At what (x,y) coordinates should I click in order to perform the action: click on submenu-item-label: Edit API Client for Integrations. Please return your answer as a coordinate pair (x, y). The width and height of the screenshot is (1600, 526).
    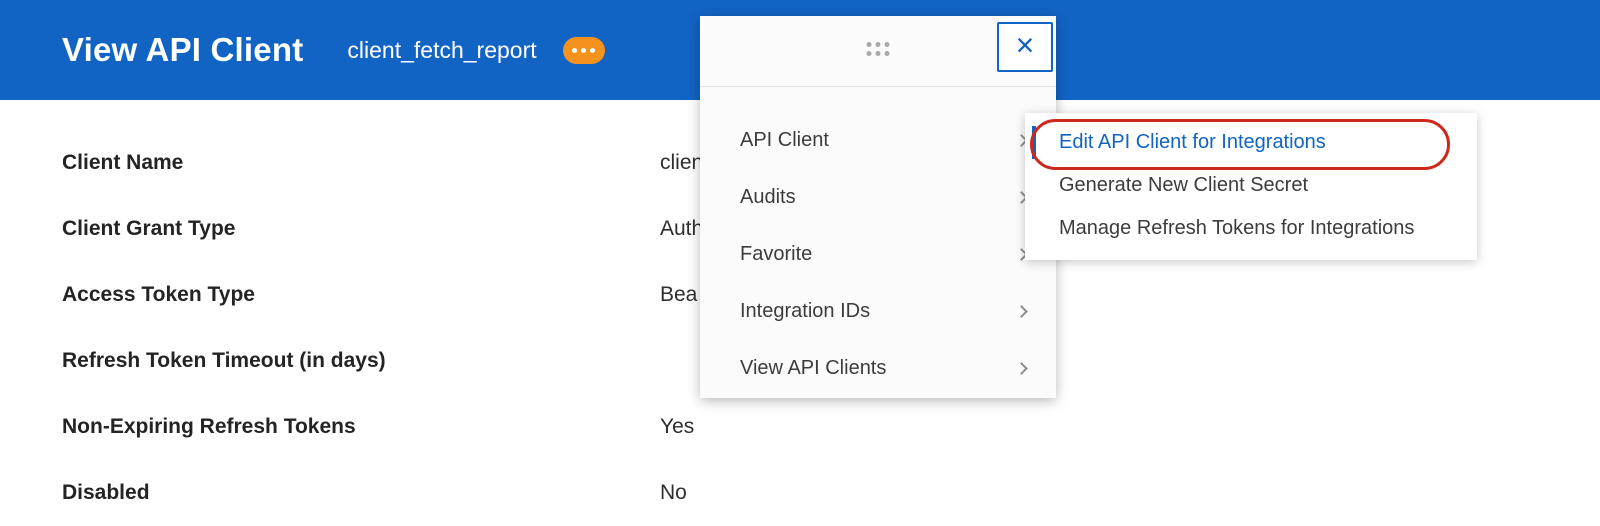
    Looking at the image, I should click on (1192, 142).